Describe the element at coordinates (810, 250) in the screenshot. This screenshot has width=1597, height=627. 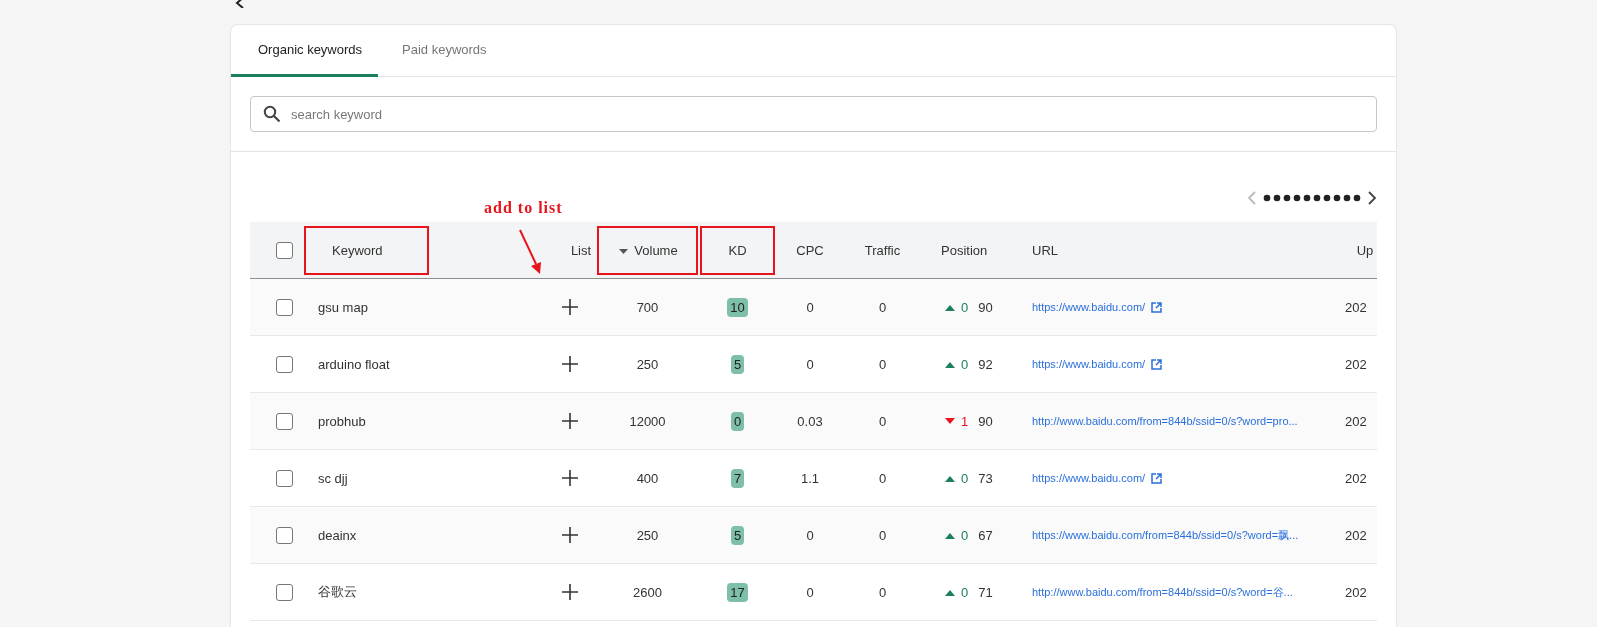
I see `column-header: CPC` at that location.